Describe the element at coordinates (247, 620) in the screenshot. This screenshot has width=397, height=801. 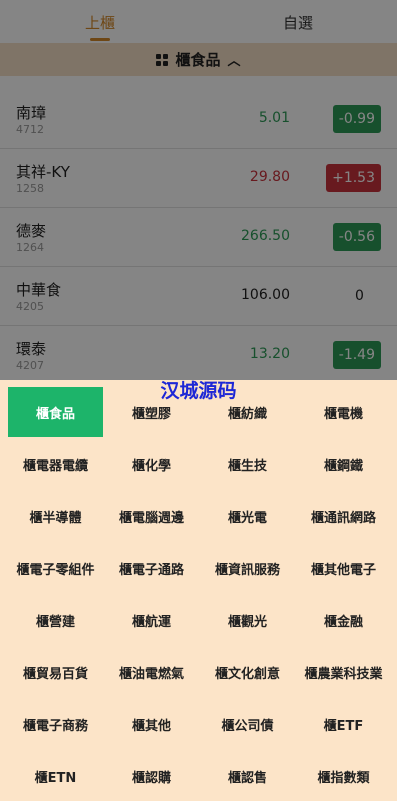
I see `category-item: 櫃觀光` at that location.